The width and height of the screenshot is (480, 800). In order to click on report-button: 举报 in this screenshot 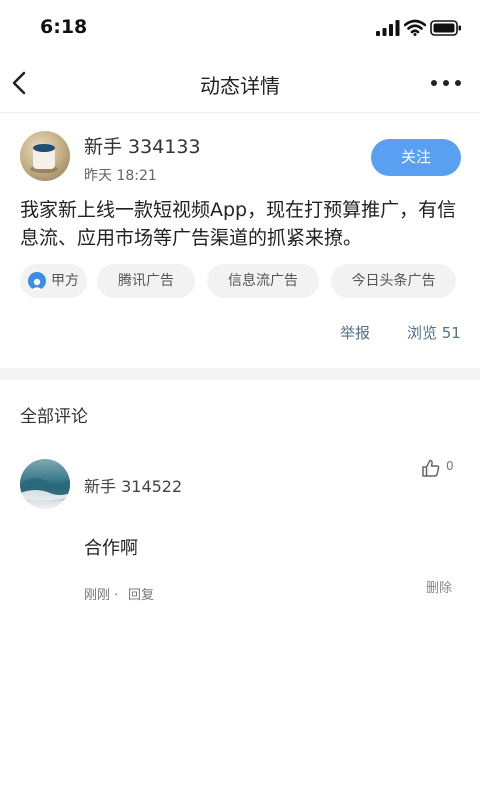, I will do `click(355, 332)`.